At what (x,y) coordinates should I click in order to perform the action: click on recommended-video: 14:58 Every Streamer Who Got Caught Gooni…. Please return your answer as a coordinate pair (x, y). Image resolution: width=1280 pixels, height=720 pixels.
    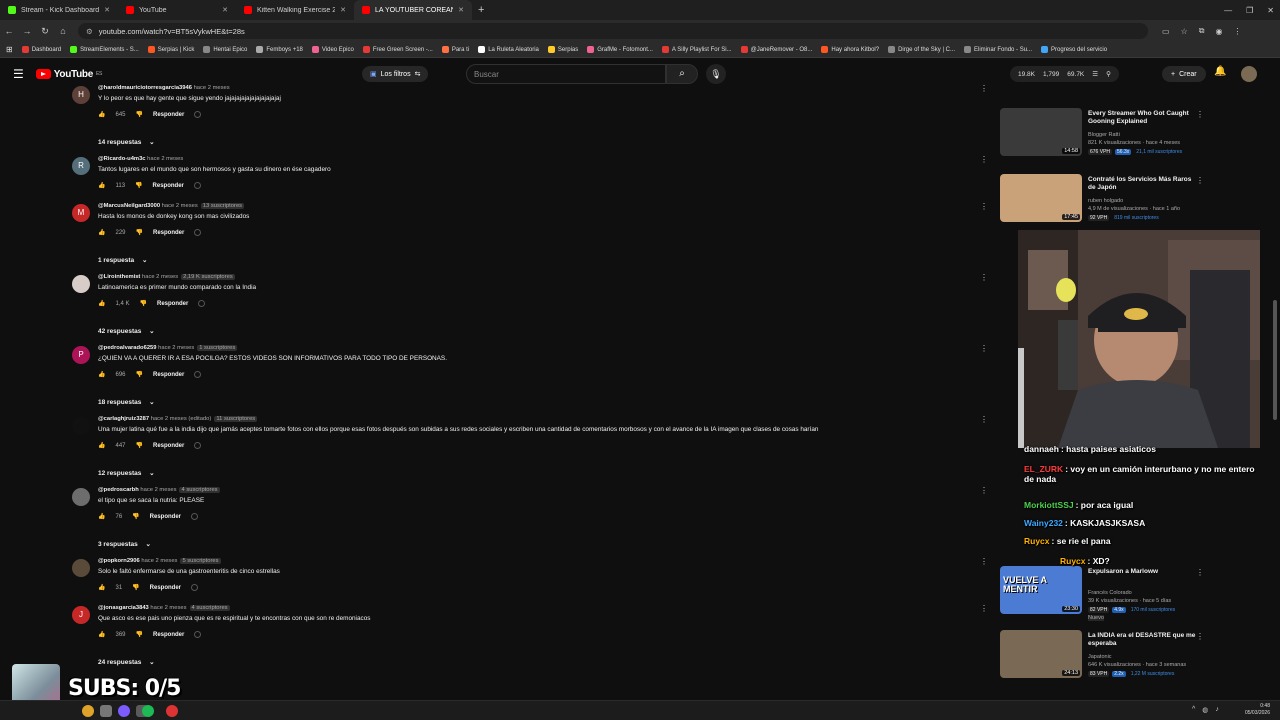
    Looking at the image, I should click on (1103, 139).